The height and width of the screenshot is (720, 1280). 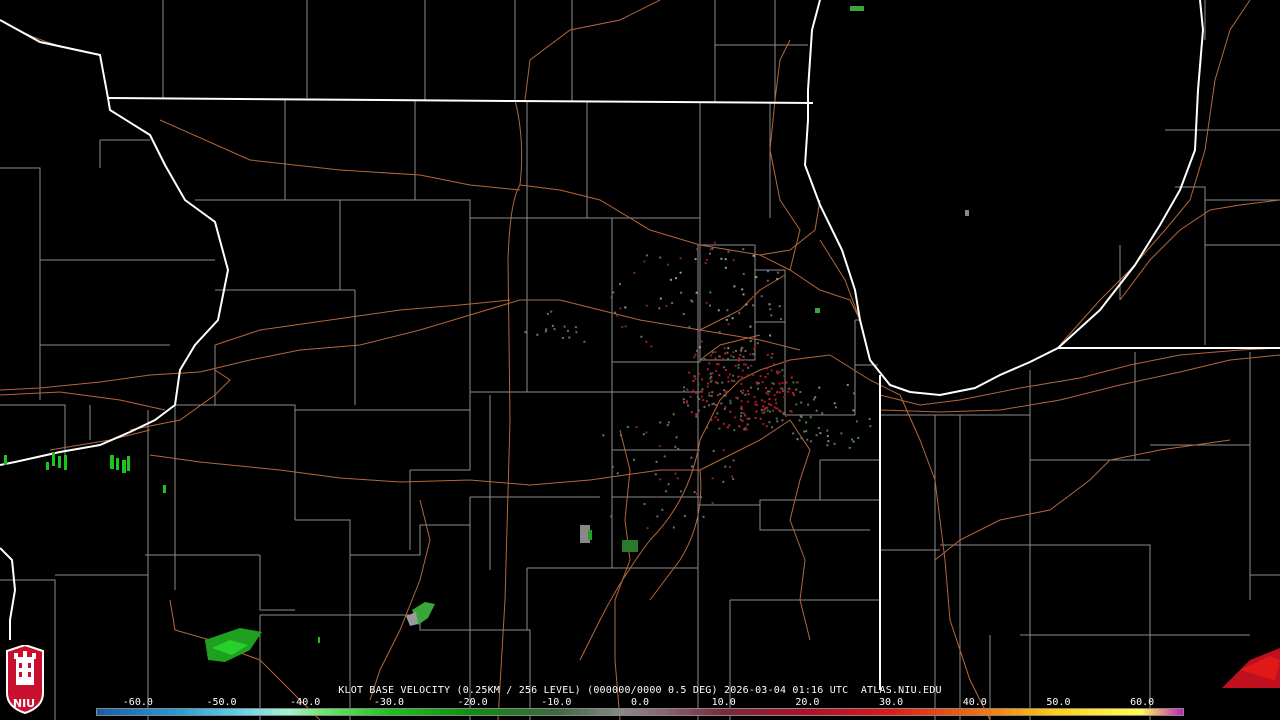 What do you see at coordinates (137, 702) in the screenshot?
I see `legend-tick-label: -60.0` at bounding box center [137, 702].